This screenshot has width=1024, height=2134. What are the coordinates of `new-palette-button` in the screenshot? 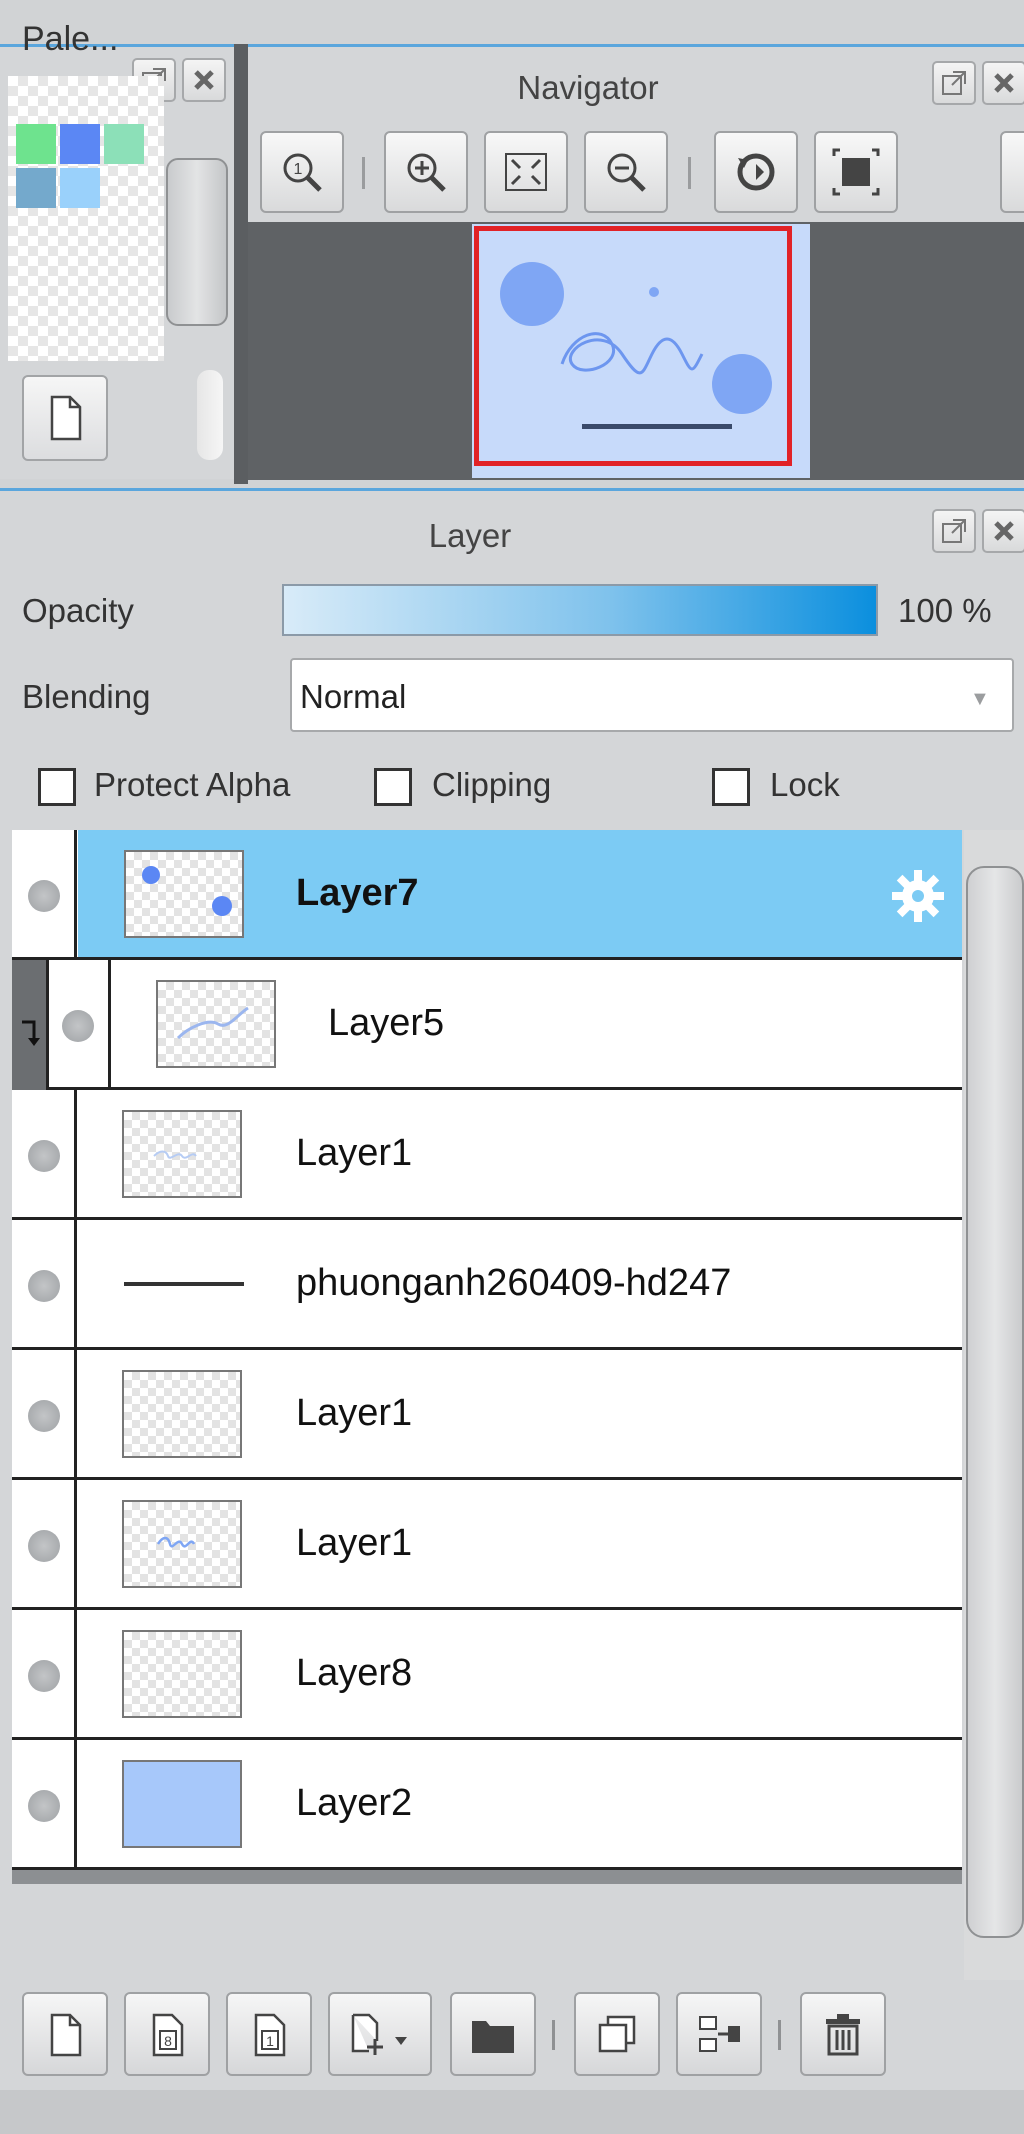 It's located at (65, 418).